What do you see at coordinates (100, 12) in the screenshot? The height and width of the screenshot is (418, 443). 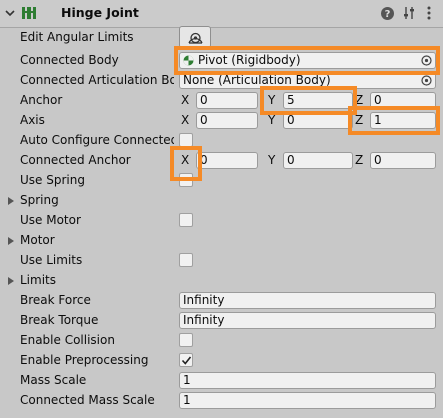 I see `component-title: Hinge Joint` at bounding box center [100, 12].